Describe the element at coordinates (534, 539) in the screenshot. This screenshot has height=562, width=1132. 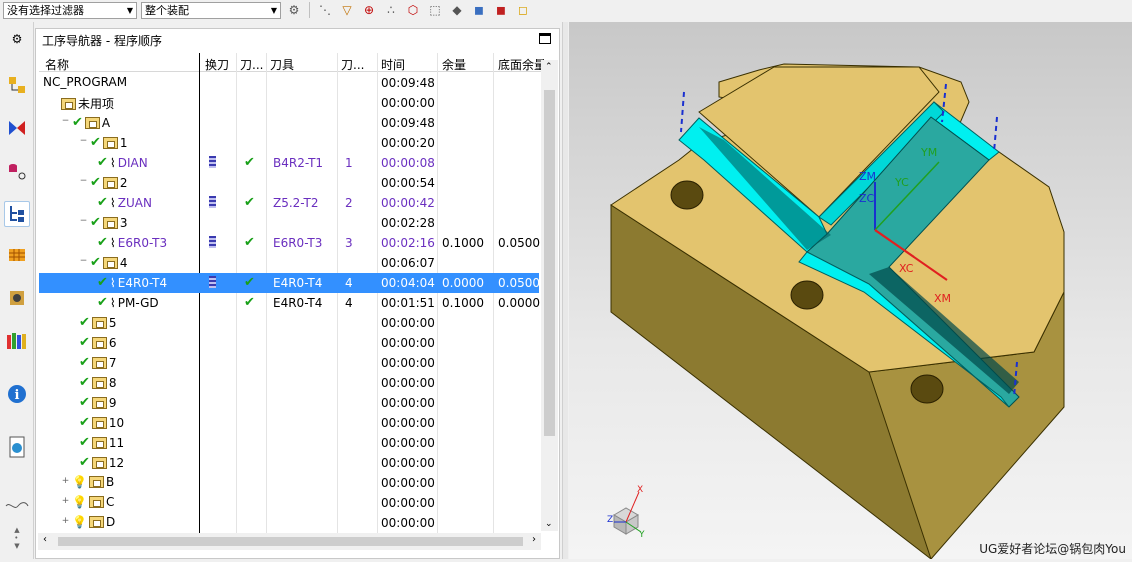
I see `scroll-right-icon: ›` at that location.